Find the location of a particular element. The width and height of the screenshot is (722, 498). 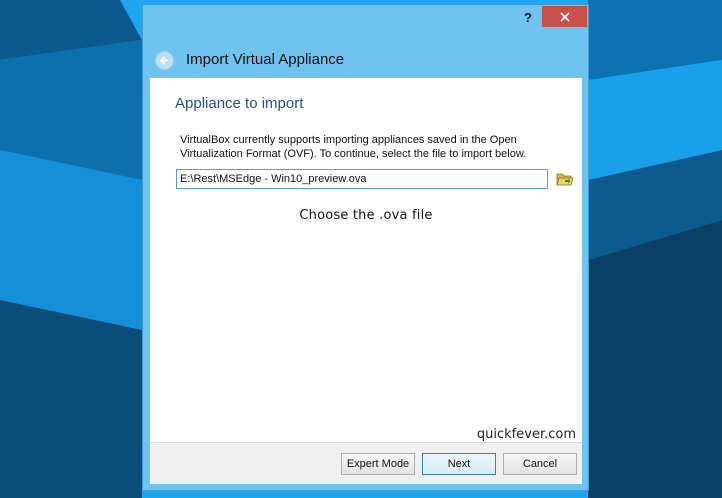

help-button: ? is located at coordinates (528, 17).